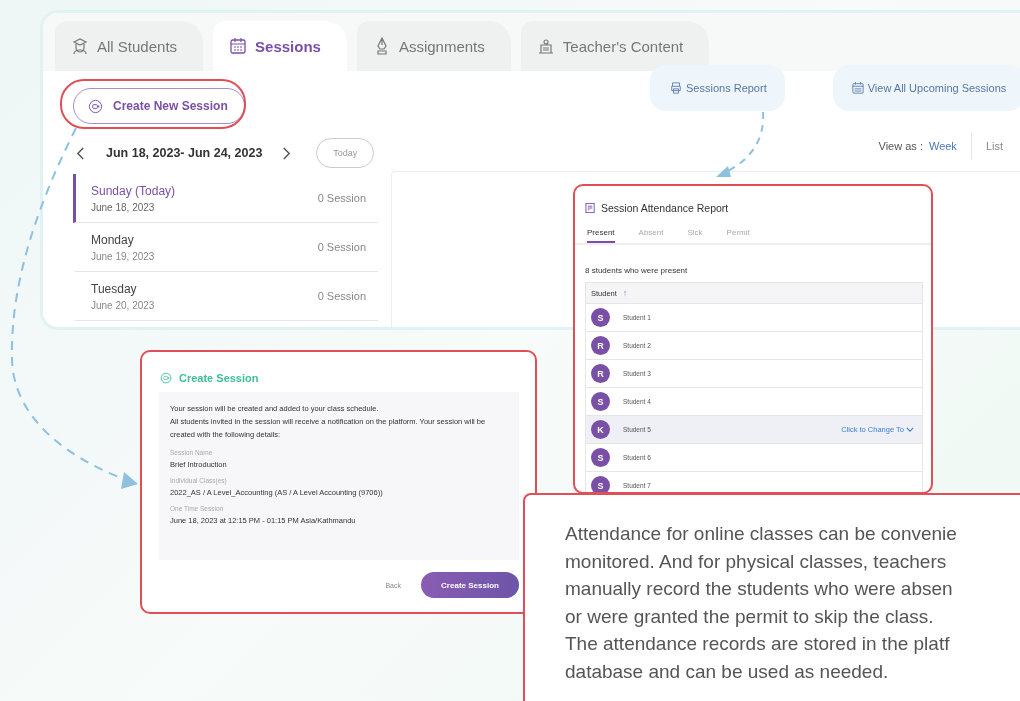 The height and width of the screenshot is (701, 1020). I want to click on content-icon, so click(545, 46).